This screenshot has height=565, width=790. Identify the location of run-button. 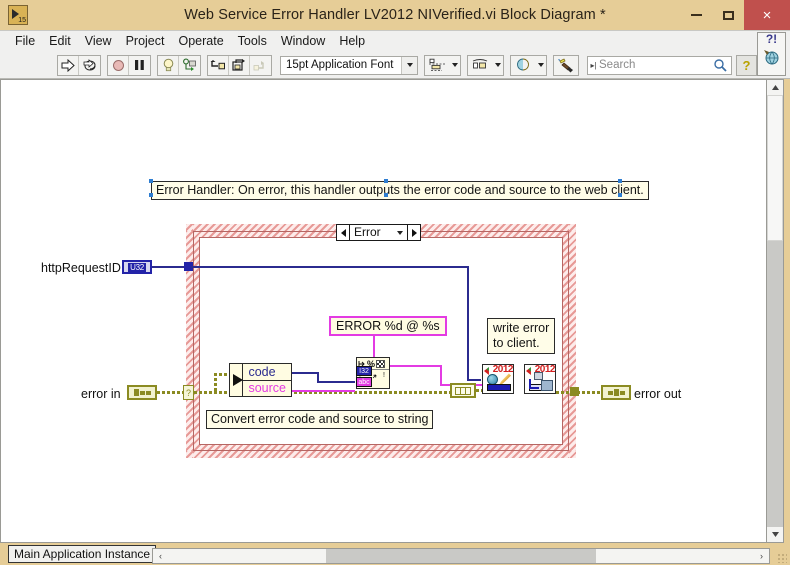
(68, 65).